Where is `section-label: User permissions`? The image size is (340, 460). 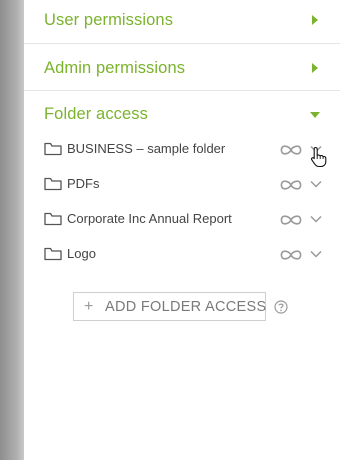 section-label: User permissions is located at coordinates (109, 20).